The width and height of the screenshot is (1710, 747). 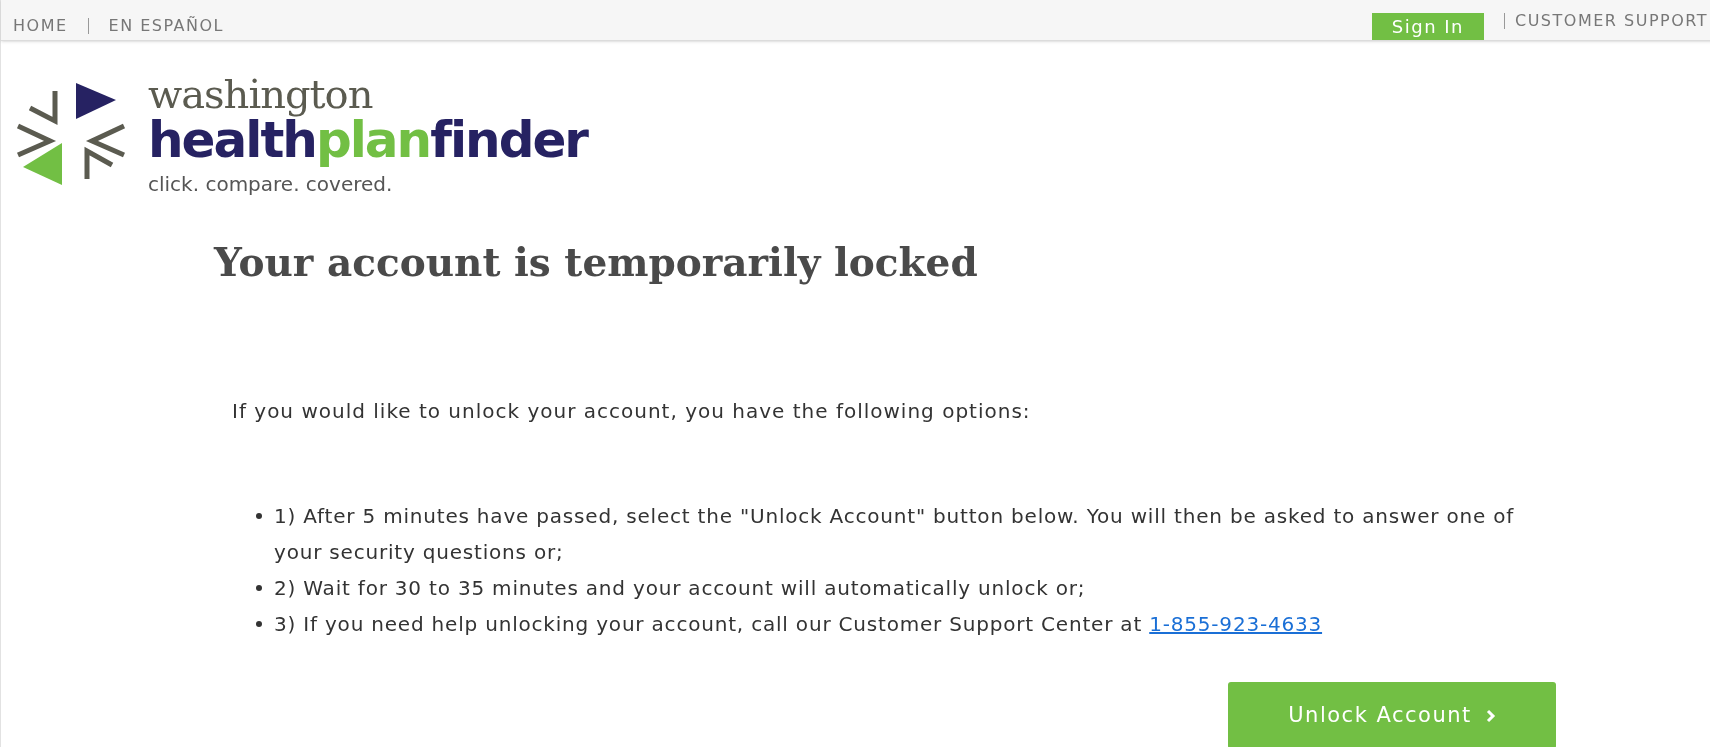 What do you see at coordinates (270, 184) in the screenshot?
I see `logo-tagline: click. compare. covered.` at bounding box center [270, 184].